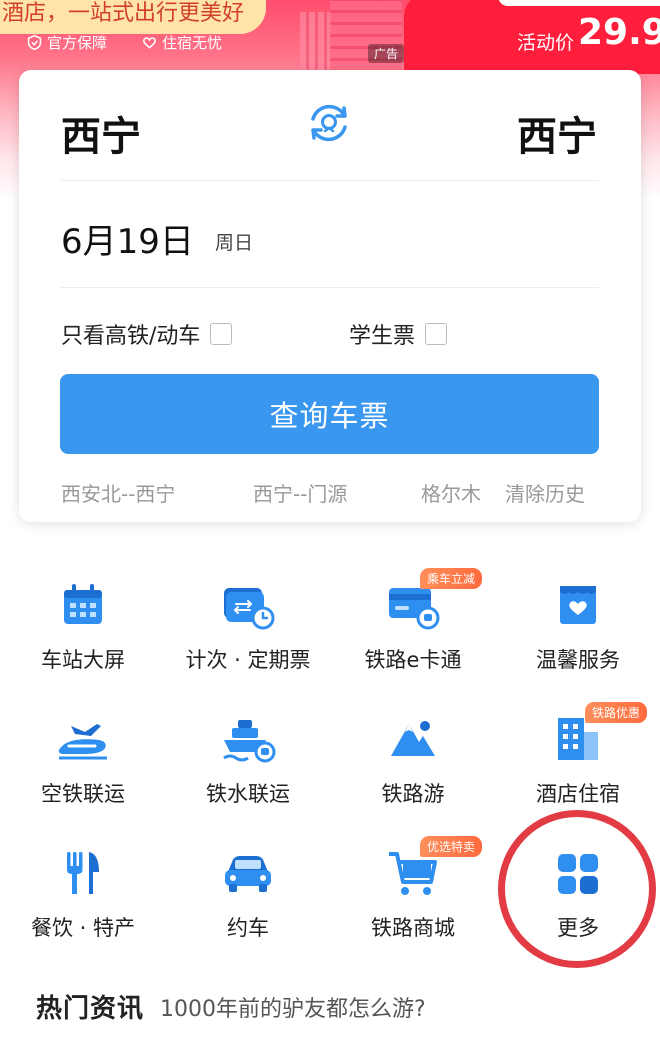 The width and height of the screenshot is (660, 1063). I want to click on service-label: 计次 · 定期票, so click(248, 660).